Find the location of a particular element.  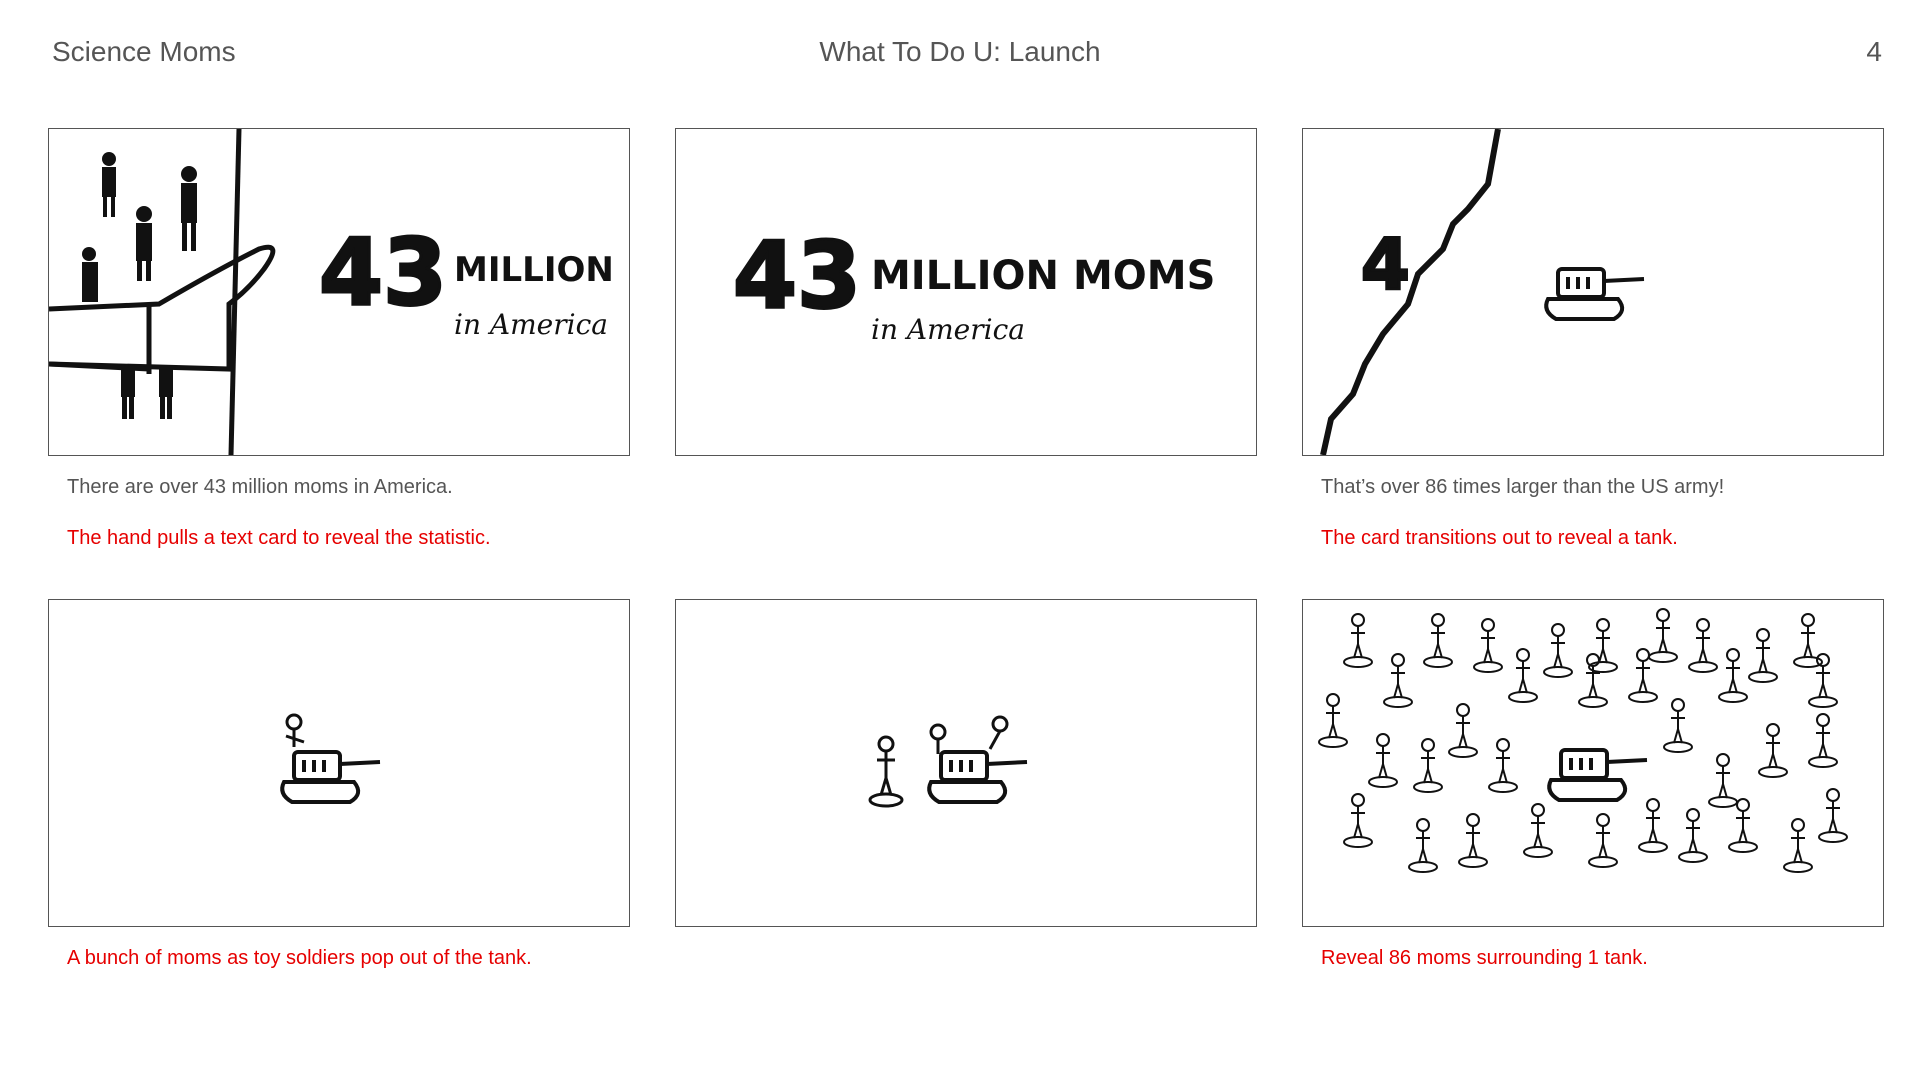

million-moms-word: MILLION MOMS is located at coordinates (1043, 276).